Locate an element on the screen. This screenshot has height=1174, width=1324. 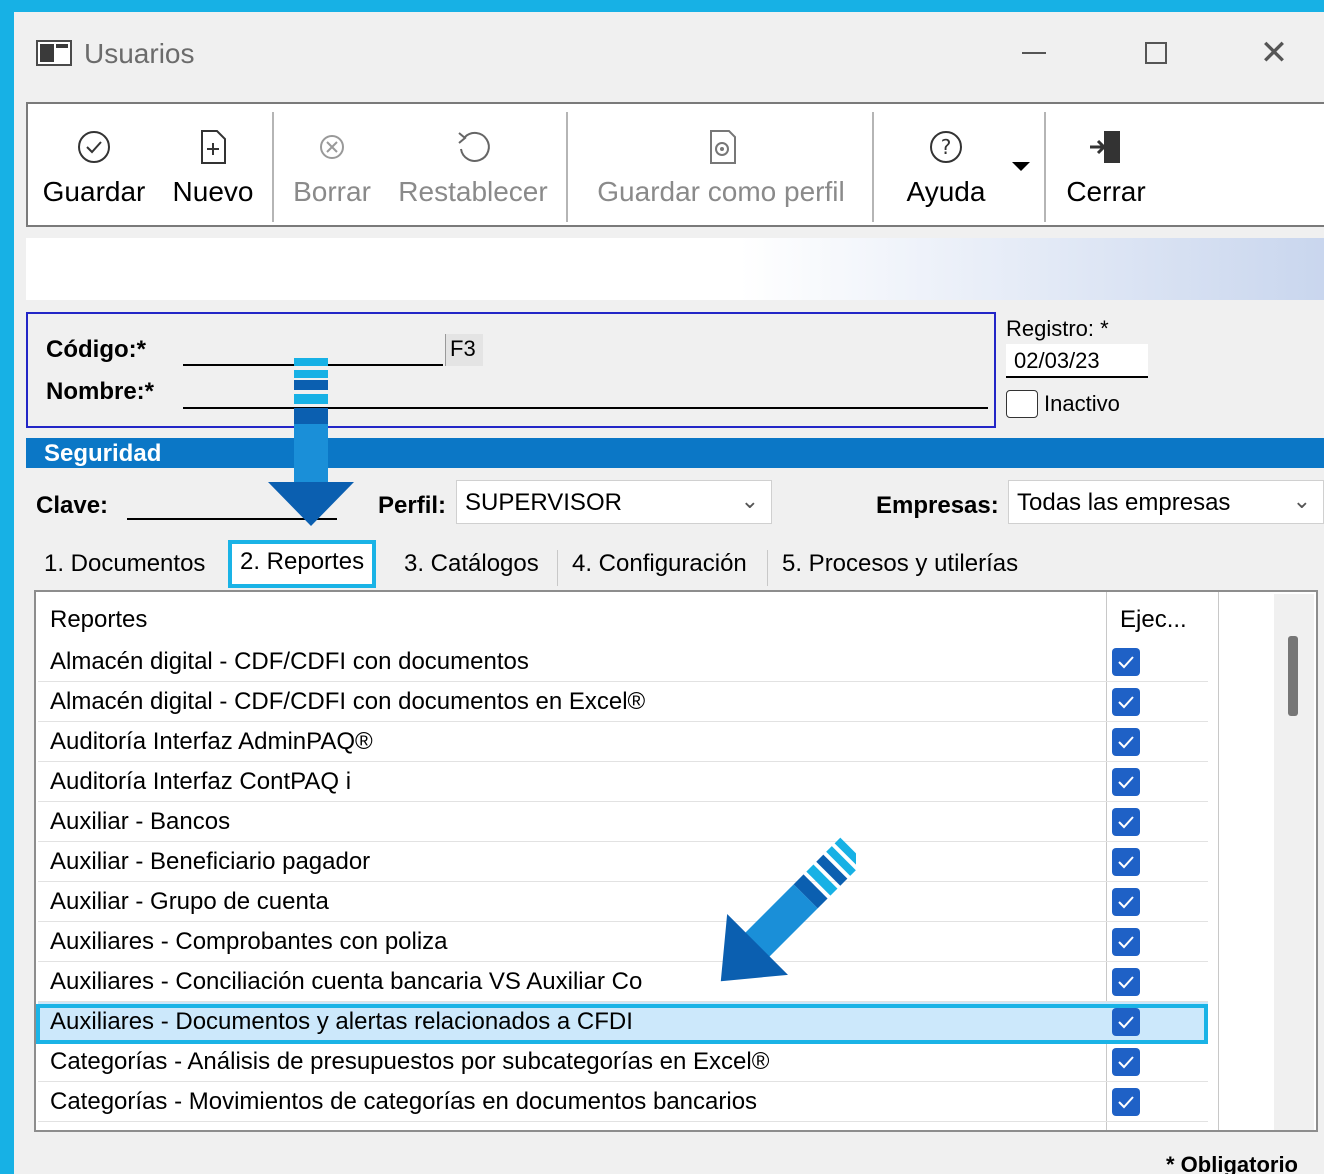
maximize-icon is located at coordinates (1156, 53).